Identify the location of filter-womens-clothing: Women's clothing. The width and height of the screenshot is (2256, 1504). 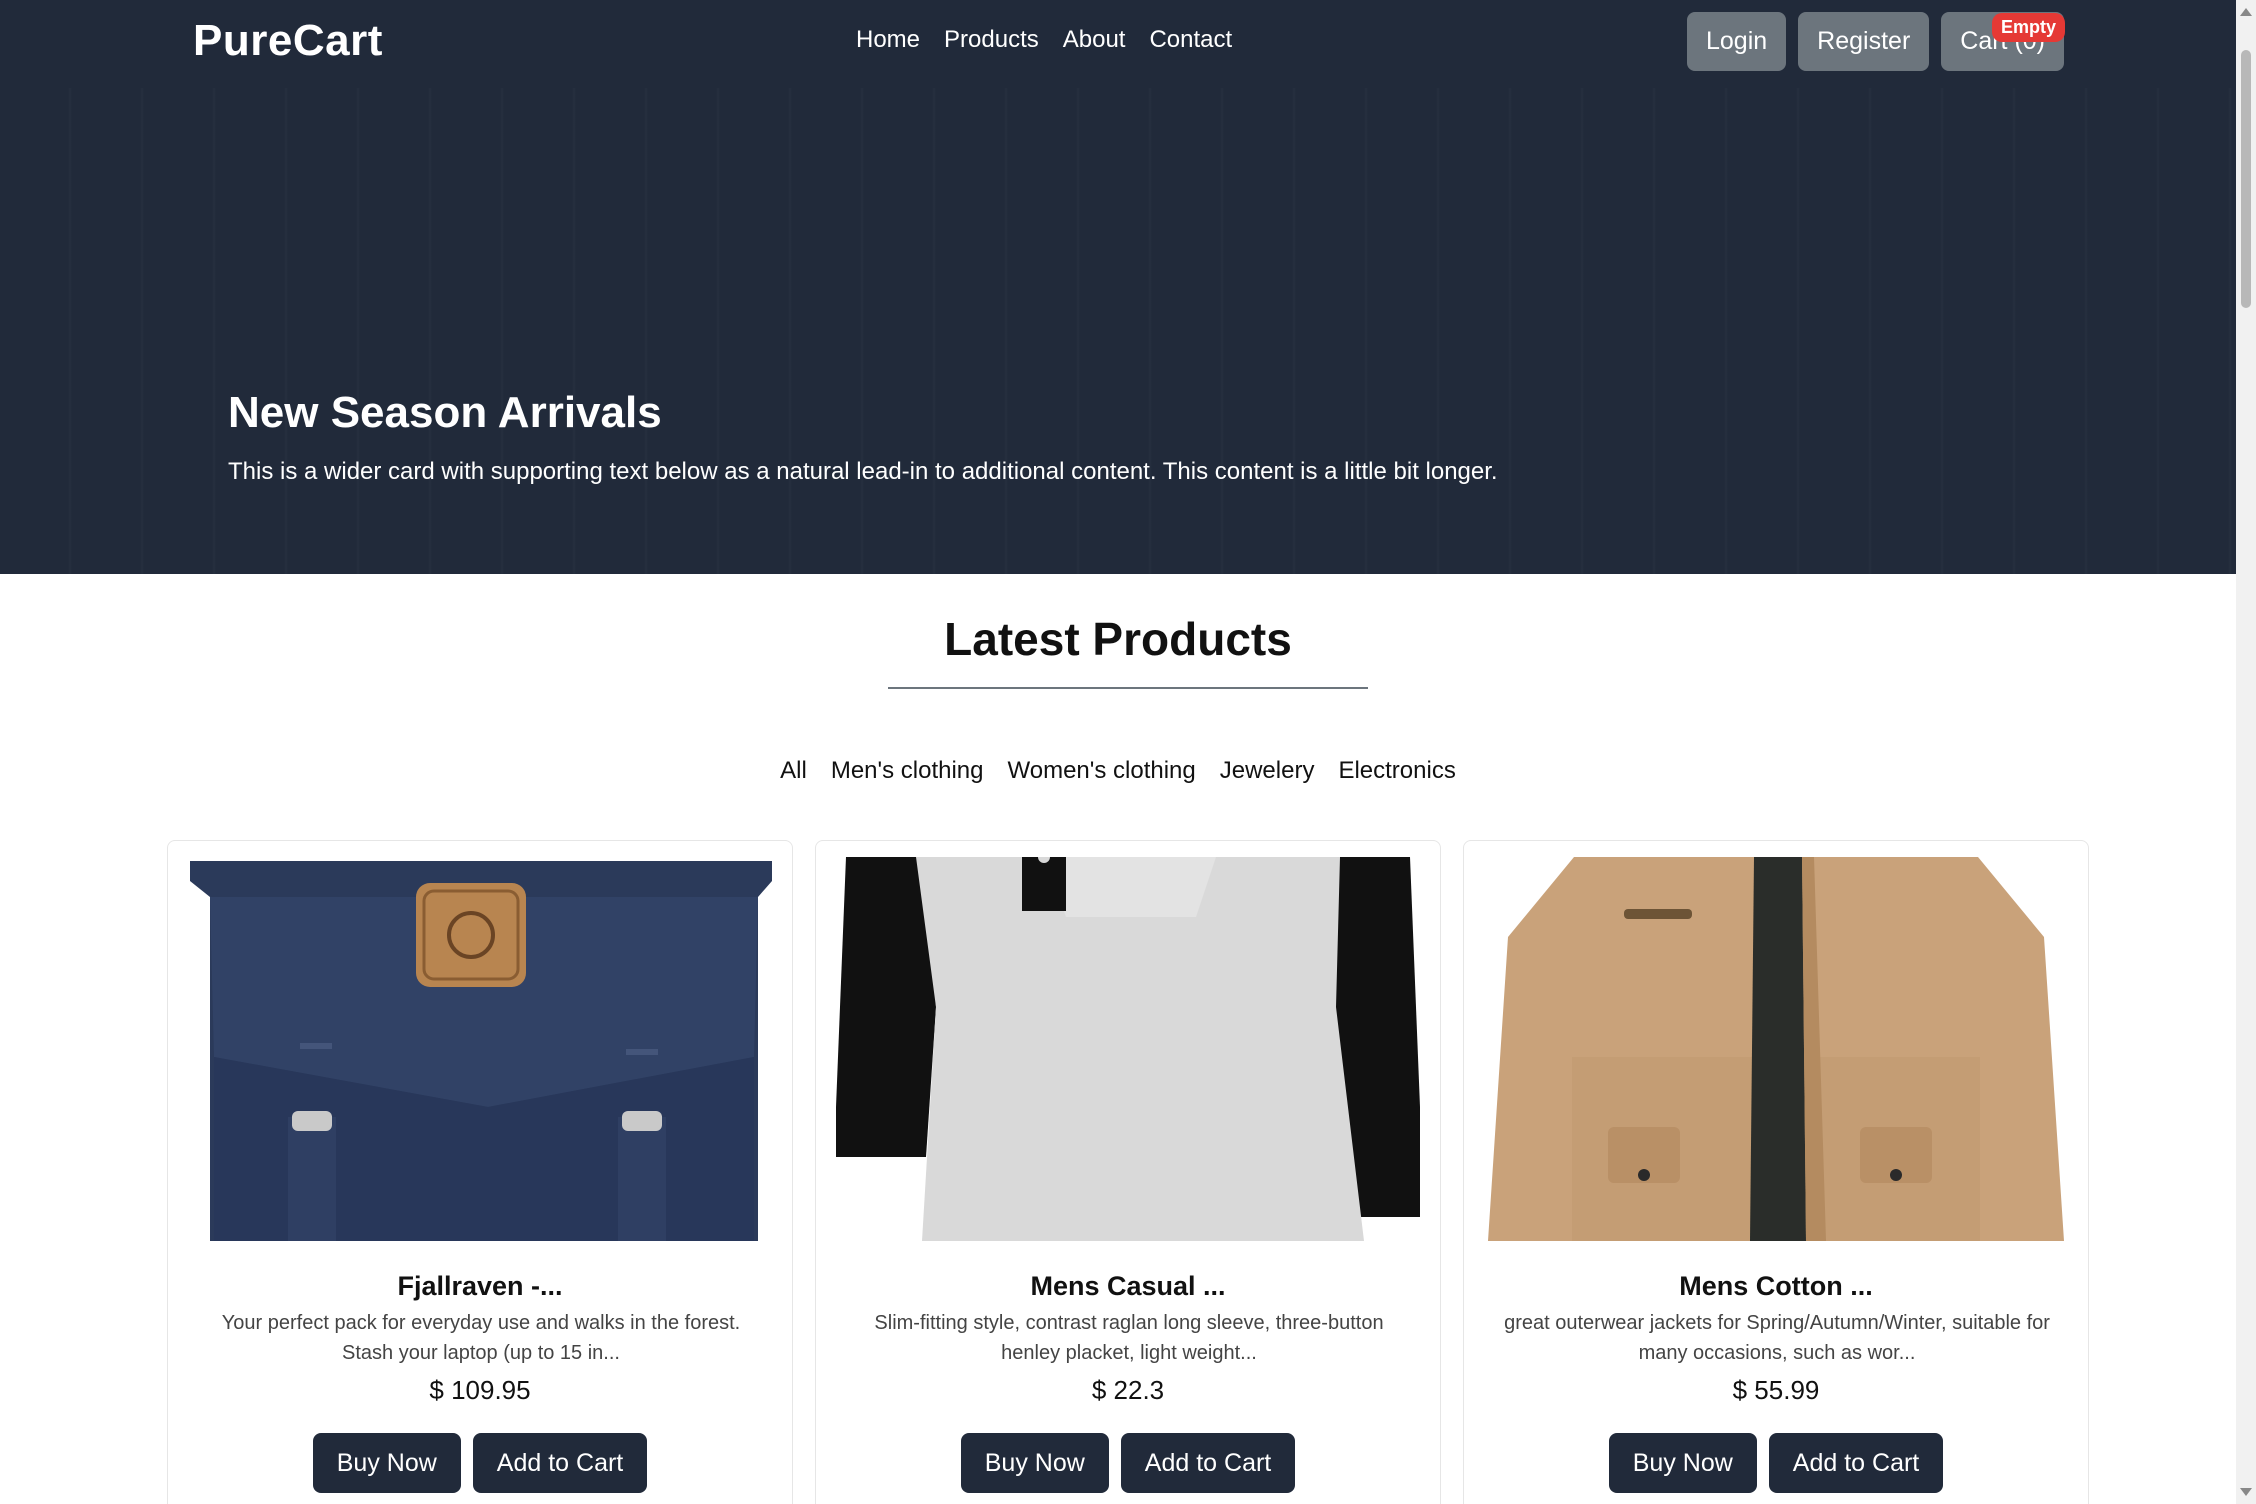
(1102, 771).